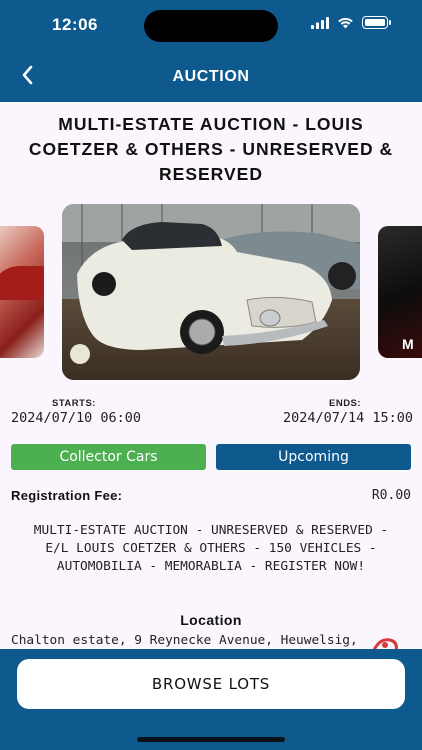 The image size is (422, 750). I want to click on dynamic-island, so click(211, 26).